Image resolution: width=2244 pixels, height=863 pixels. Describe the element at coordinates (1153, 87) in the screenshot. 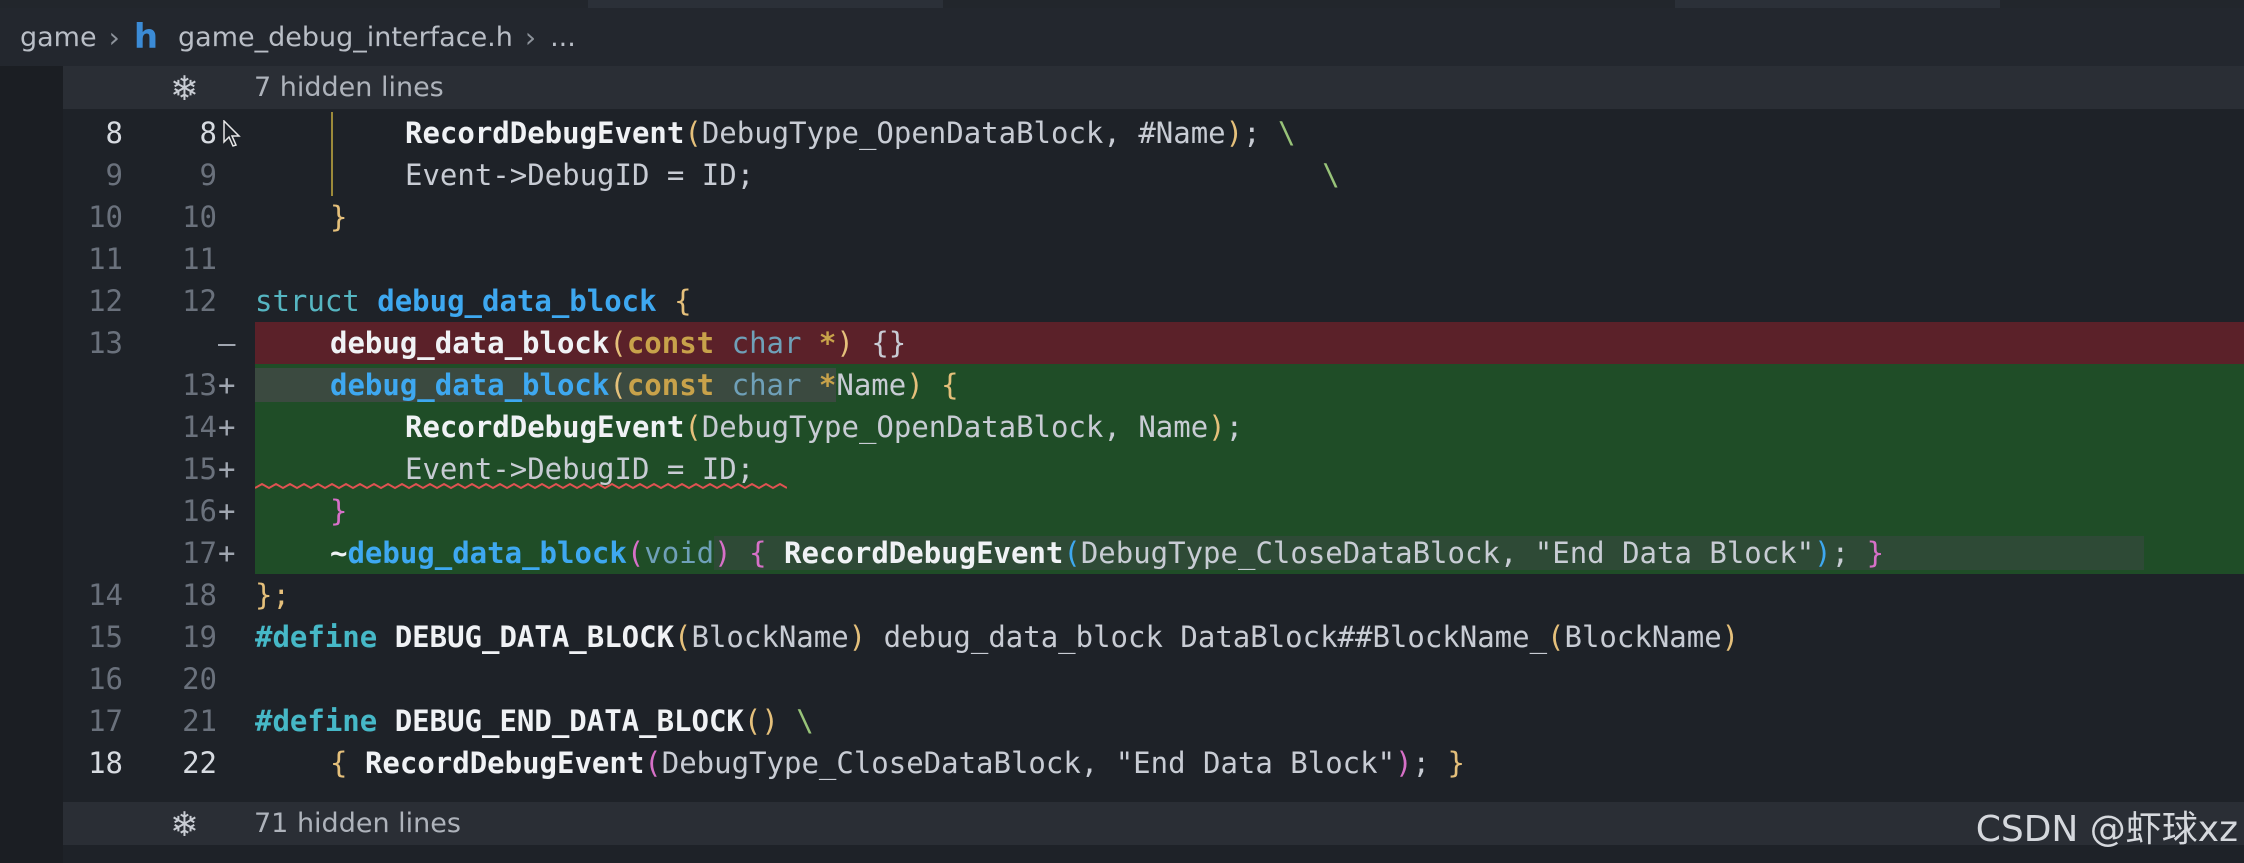

I see `hidden-lines-top: ❄ 7 hidden lines` at that location.